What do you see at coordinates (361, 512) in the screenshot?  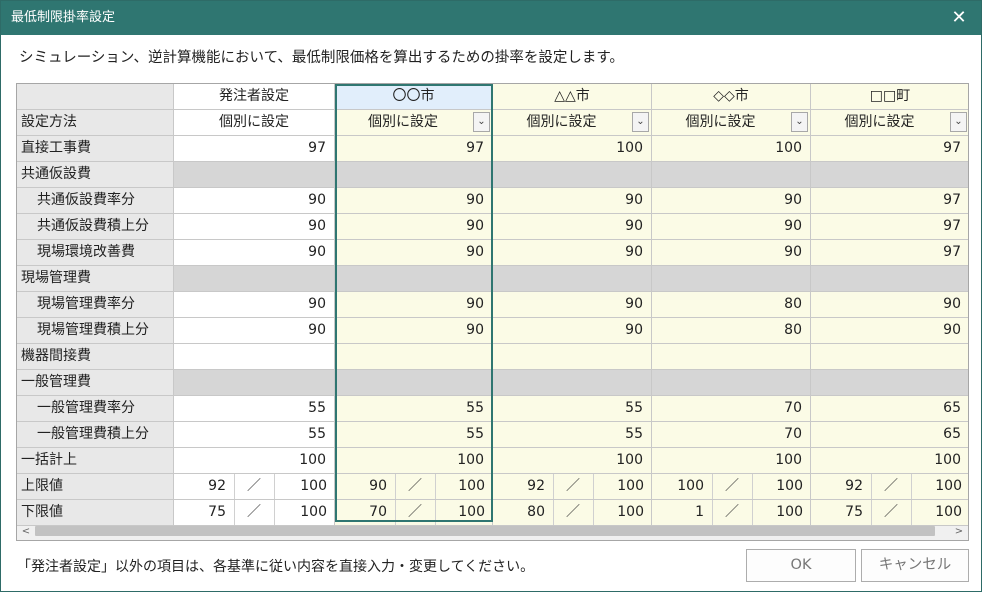 I see `ratio-numerator: 70` at bounding box center [361, 512].